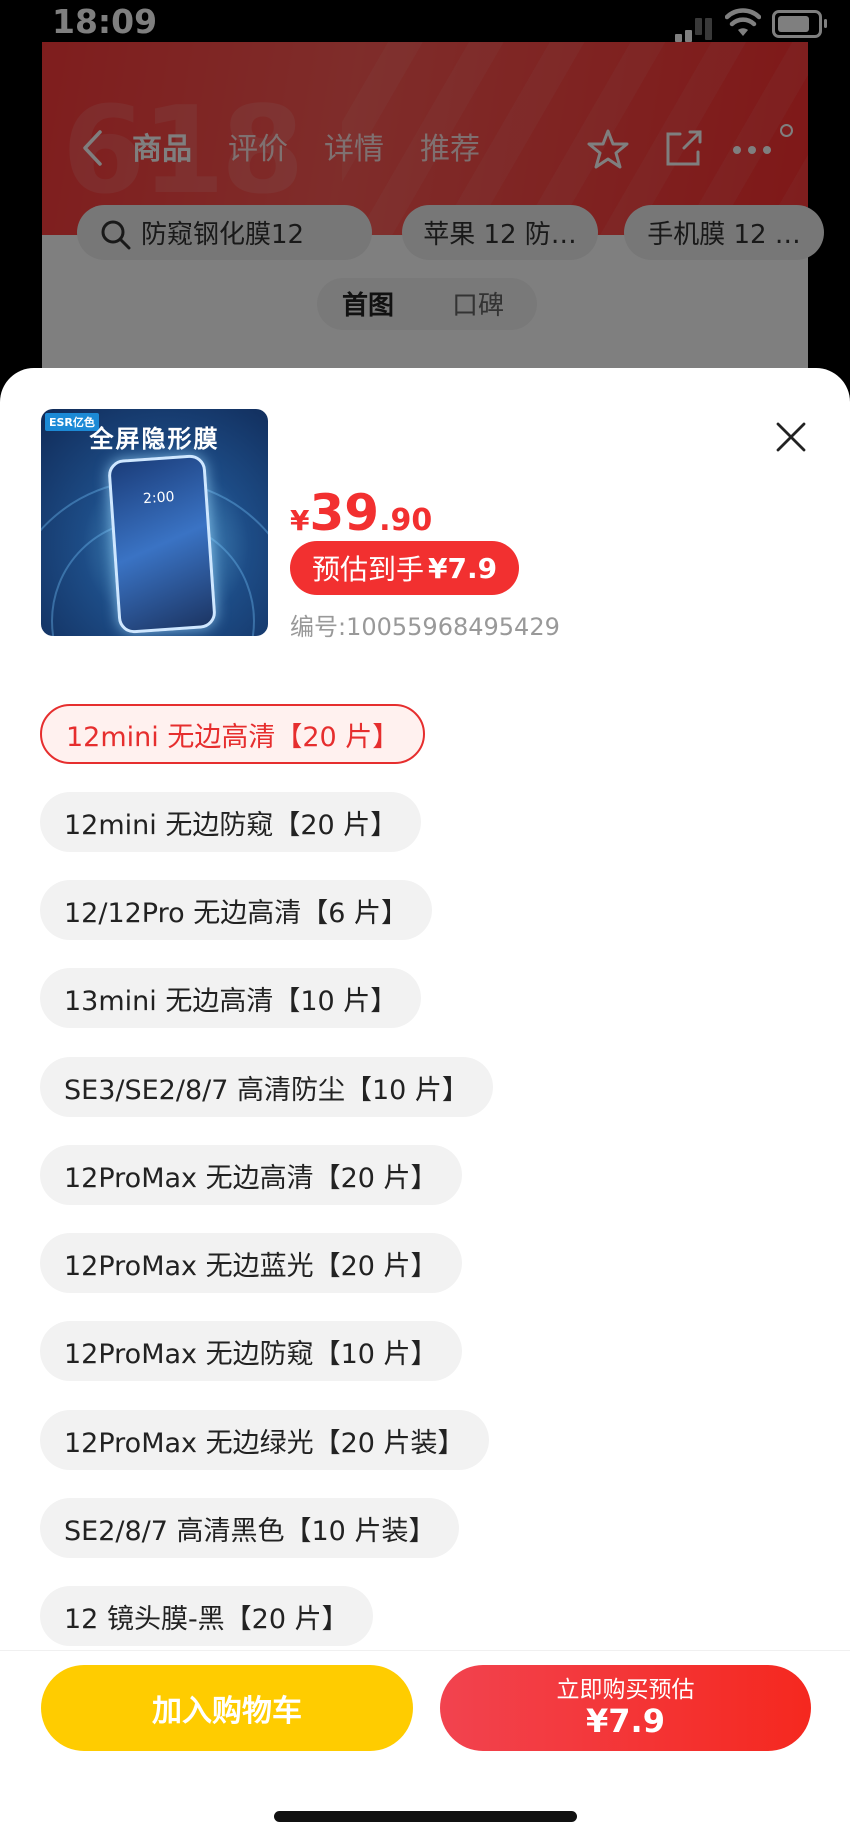  I want to click on product-thumbnail: ESR亿色 全屏隐形膜 2:00, so click(154, 522).